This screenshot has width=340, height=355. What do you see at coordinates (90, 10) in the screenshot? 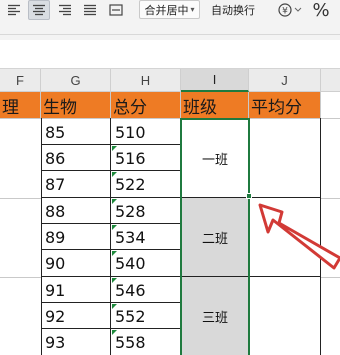
I see `align-justify-icon` at bounding box center [90, 10].